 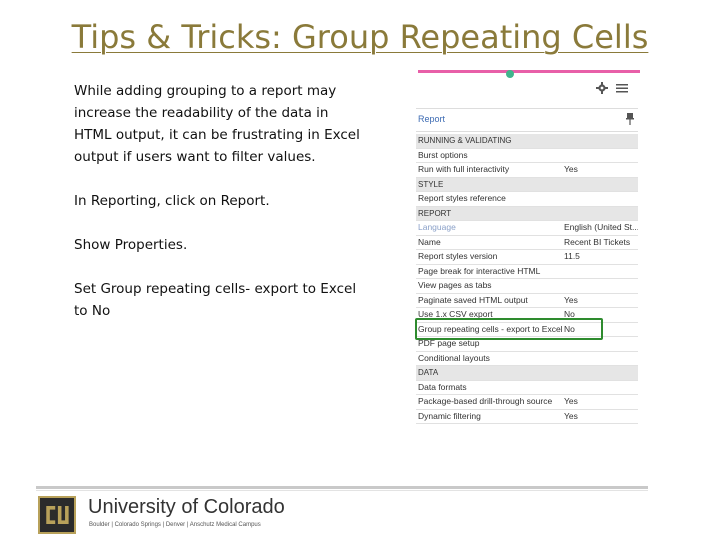 I want to click on property-name: Report styles version, so click(x=458, y=256).